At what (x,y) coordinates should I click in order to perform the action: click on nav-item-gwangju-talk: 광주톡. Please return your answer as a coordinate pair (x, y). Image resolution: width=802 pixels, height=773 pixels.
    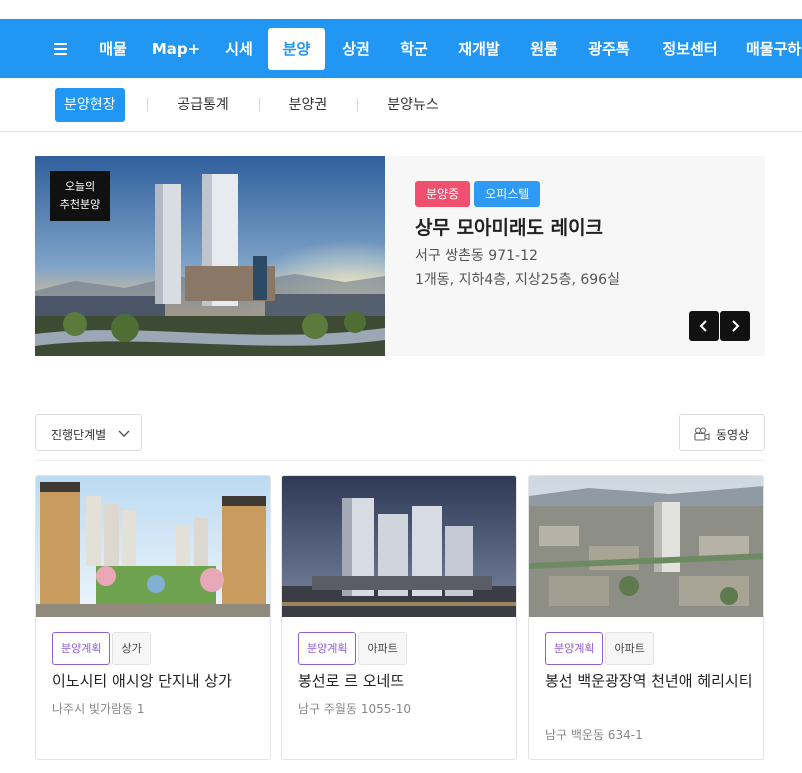
    Looking at the image, I should click on (609, 49).